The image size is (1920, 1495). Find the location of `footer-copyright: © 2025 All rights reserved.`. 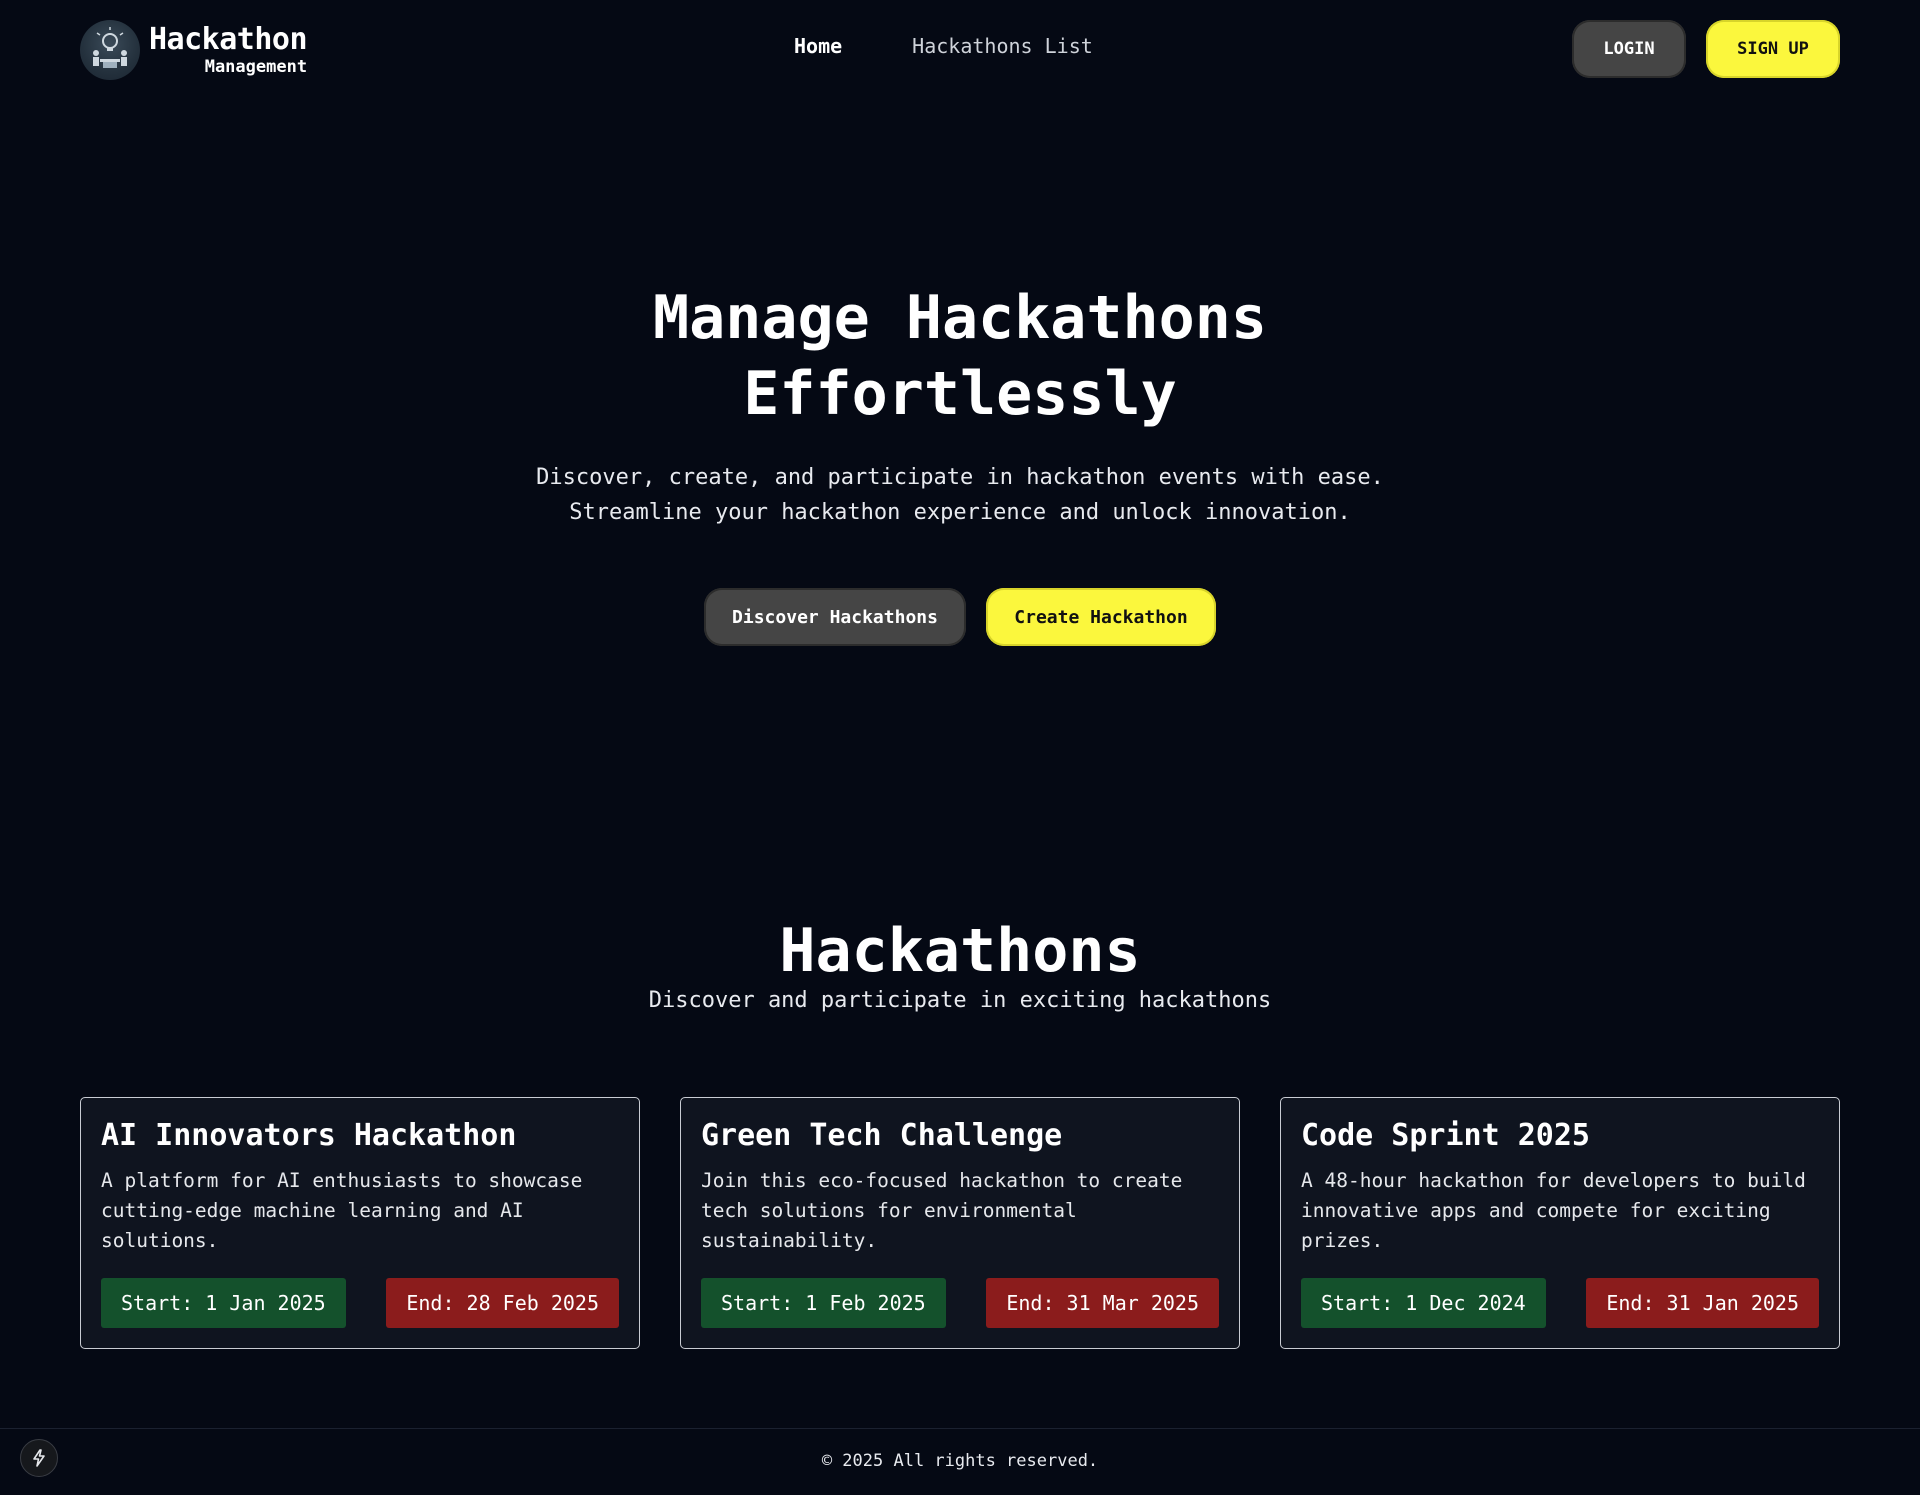

footer-copyright: © 2025 All rights reserved. is located at coordinates (960, 1461).